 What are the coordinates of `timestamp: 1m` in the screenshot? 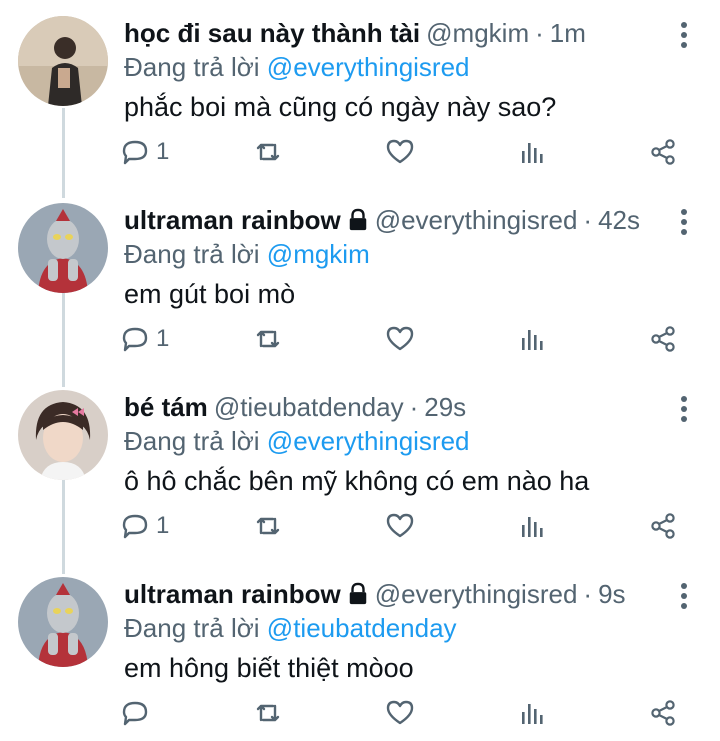 It's located at (568, 33).